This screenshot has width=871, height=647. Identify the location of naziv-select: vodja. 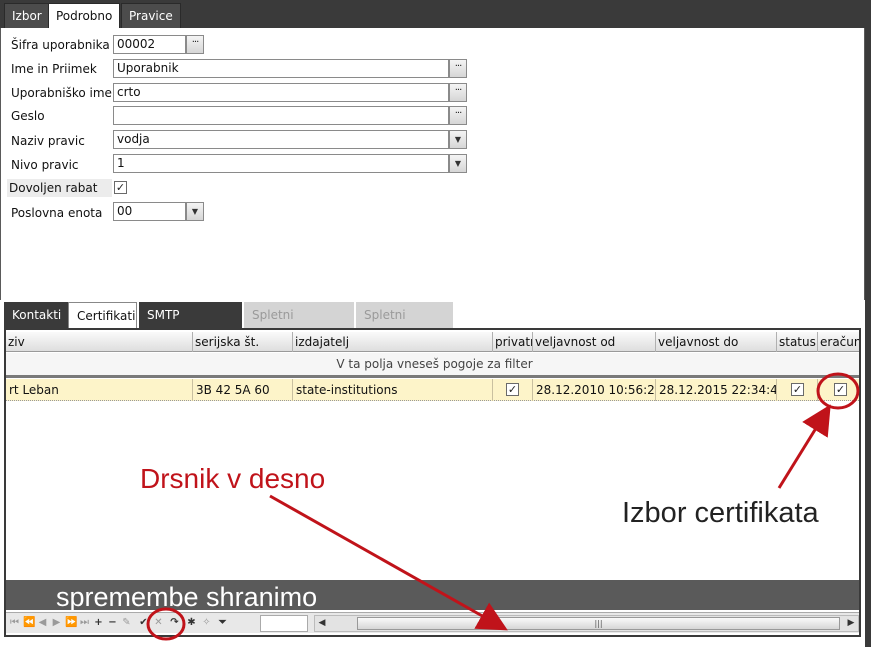
(281, 139).